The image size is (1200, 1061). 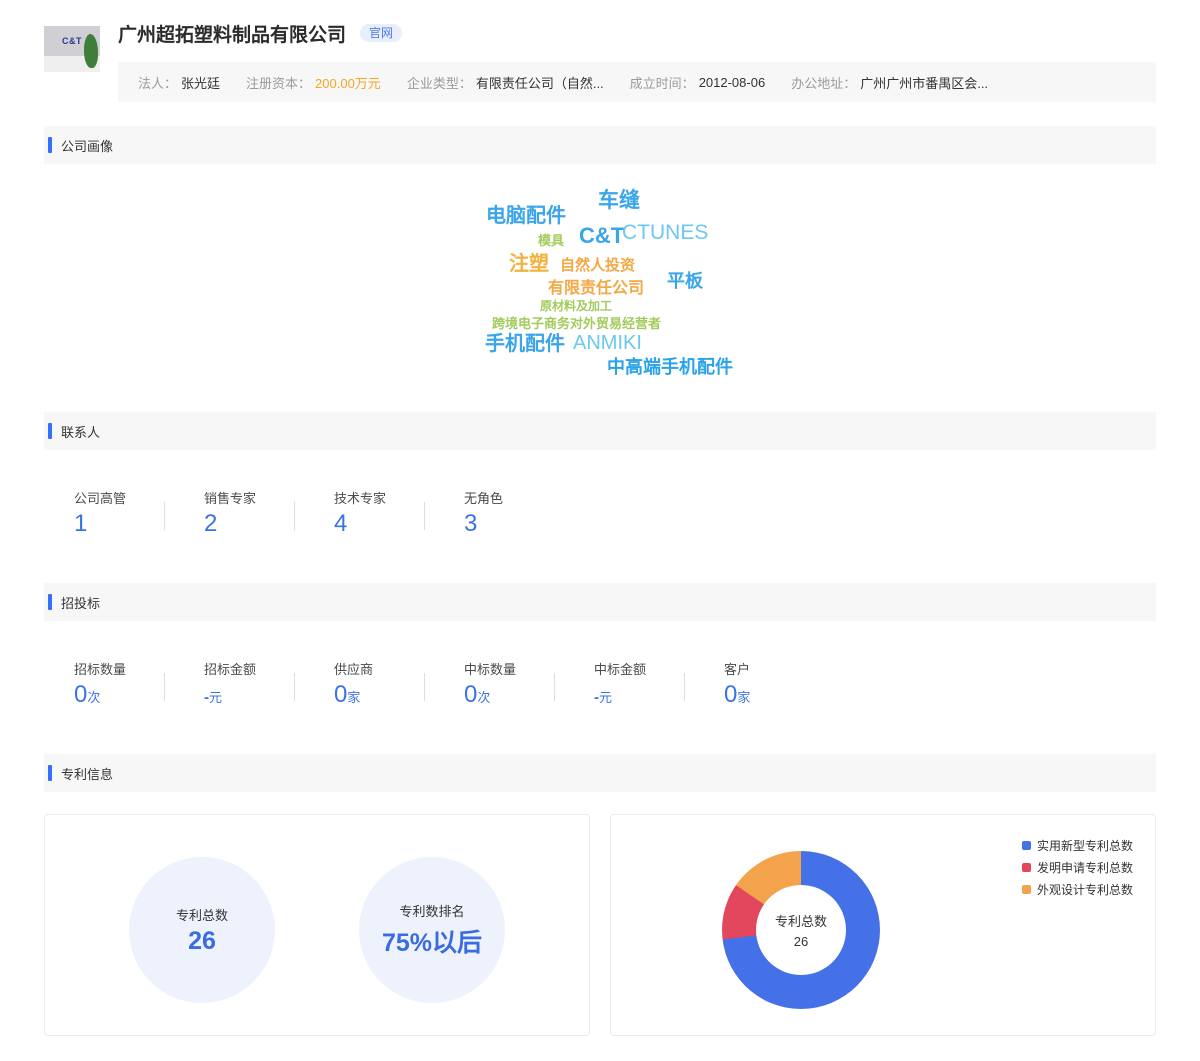 I want to click on stat-number: 4, so click(x=341, y=523).